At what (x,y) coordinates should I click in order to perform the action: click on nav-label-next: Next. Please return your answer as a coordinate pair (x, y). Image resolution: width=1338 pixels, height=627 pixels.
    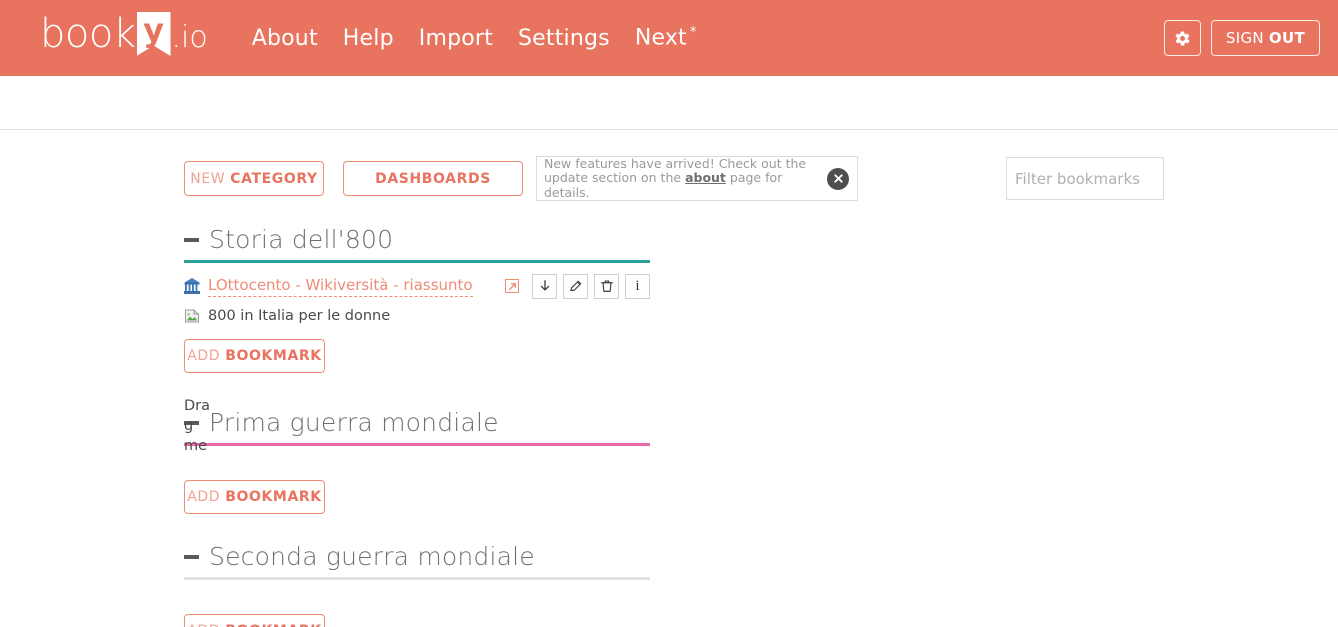
    Looking at the image, I should click on (660, 38).